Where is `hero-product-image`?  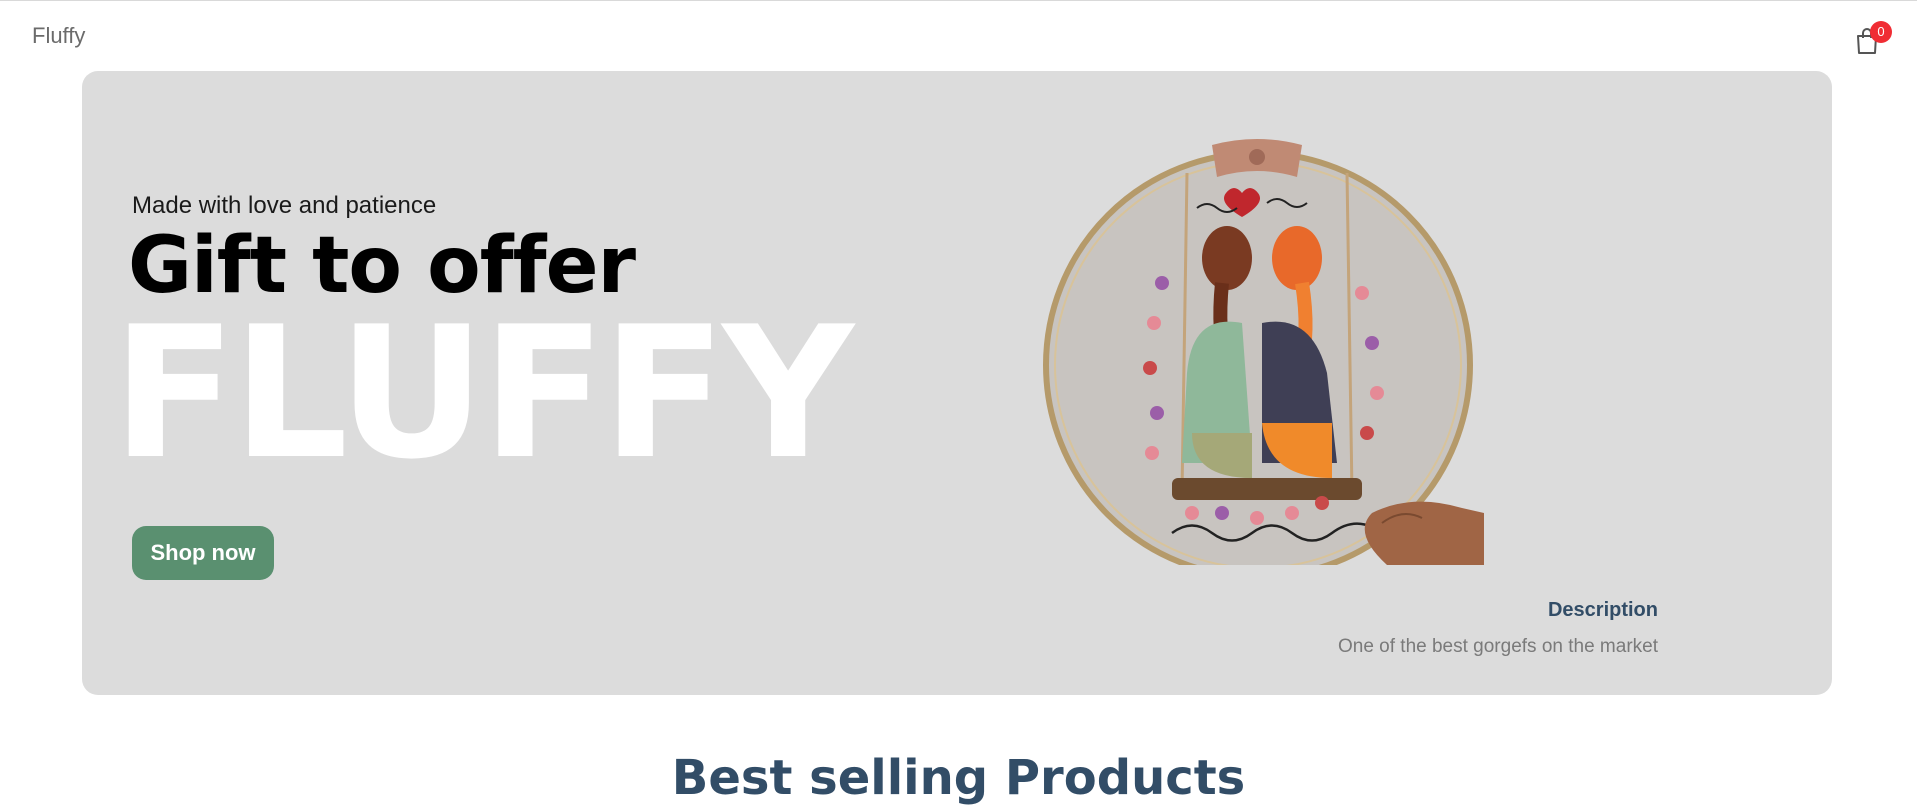 hero-product-image is located at coordinates (1263, 352).